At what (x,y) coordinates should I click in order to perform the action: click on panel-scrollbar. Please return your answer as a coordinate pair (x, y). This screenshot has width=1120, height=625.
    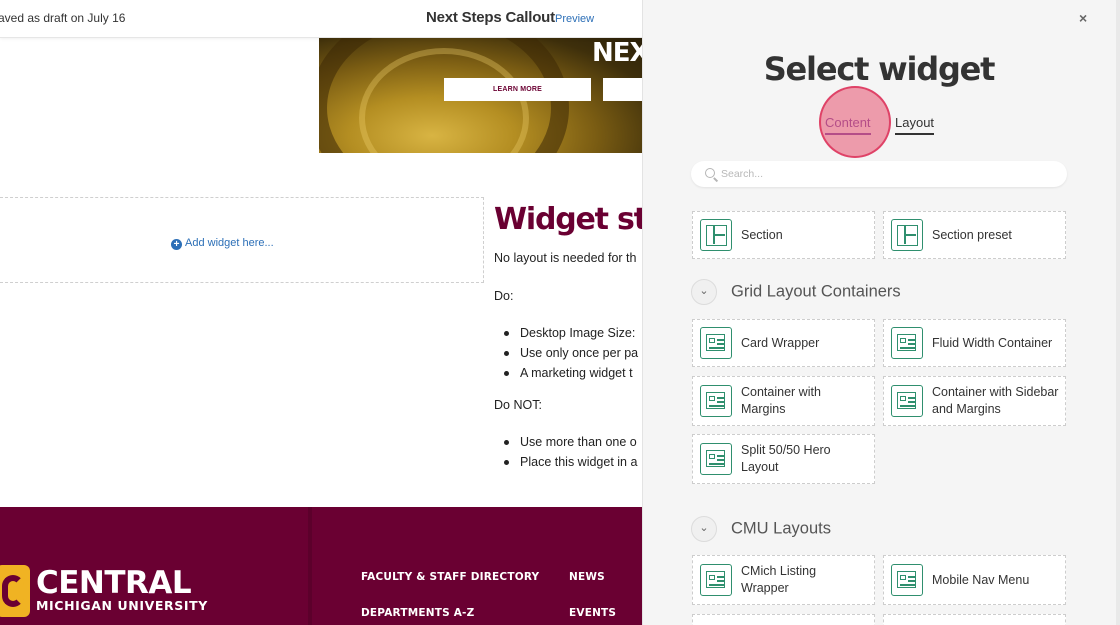
    Looking at the image, I should click on (1118, 312).